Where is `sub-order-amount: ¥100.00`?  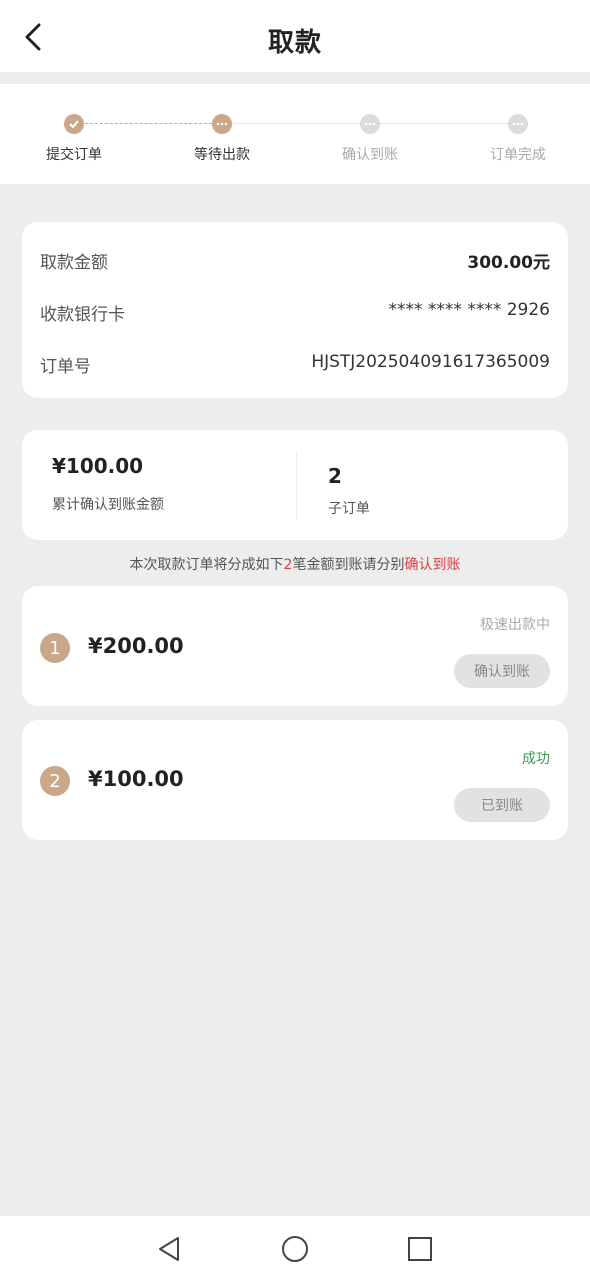 sub-order-amount: ¥100.00 is located at coordinates (136, 779).